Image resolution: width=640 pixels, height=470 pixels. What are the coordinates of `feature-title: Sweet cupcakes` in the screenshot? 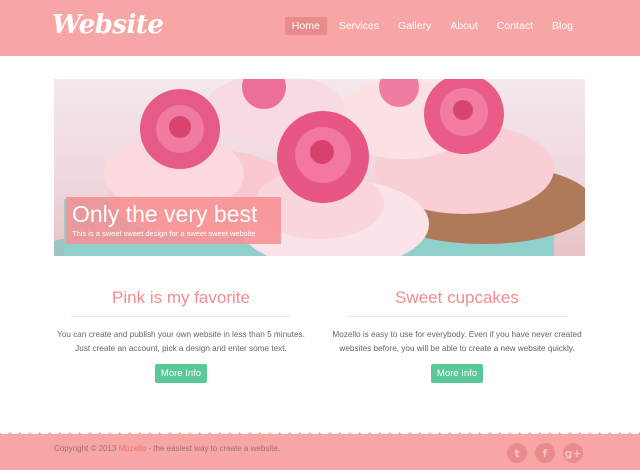 It's located at (457, 302).